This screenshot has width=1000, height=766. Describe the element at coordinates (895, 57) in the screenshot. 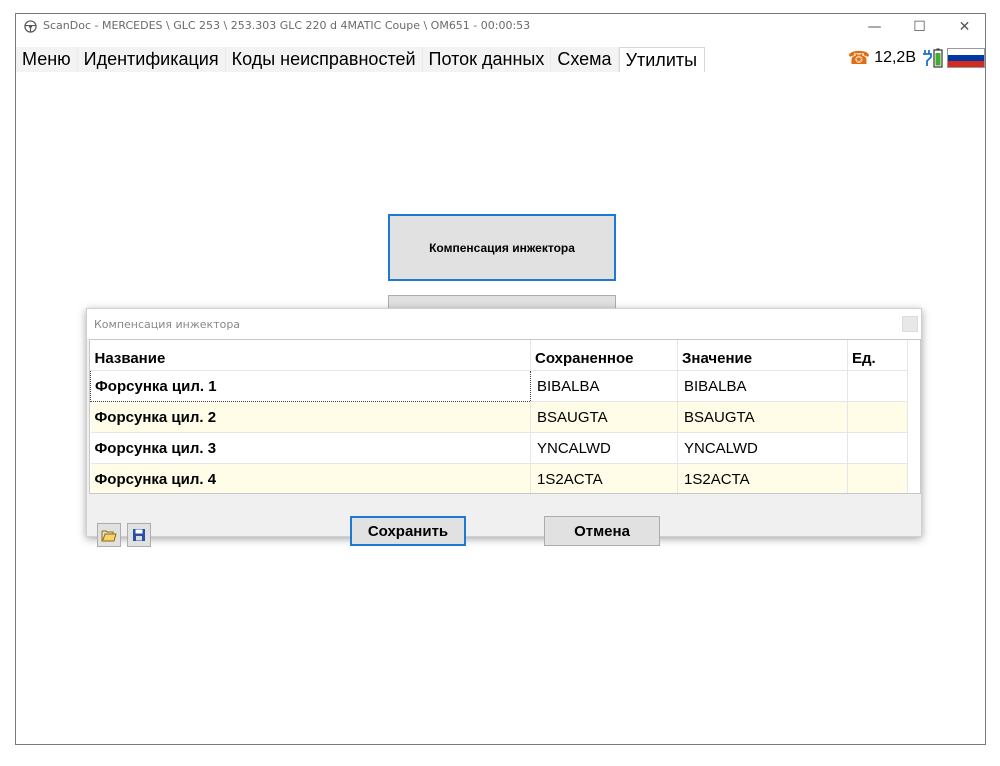

I see `voltage-readout: 12,2В` at that location.